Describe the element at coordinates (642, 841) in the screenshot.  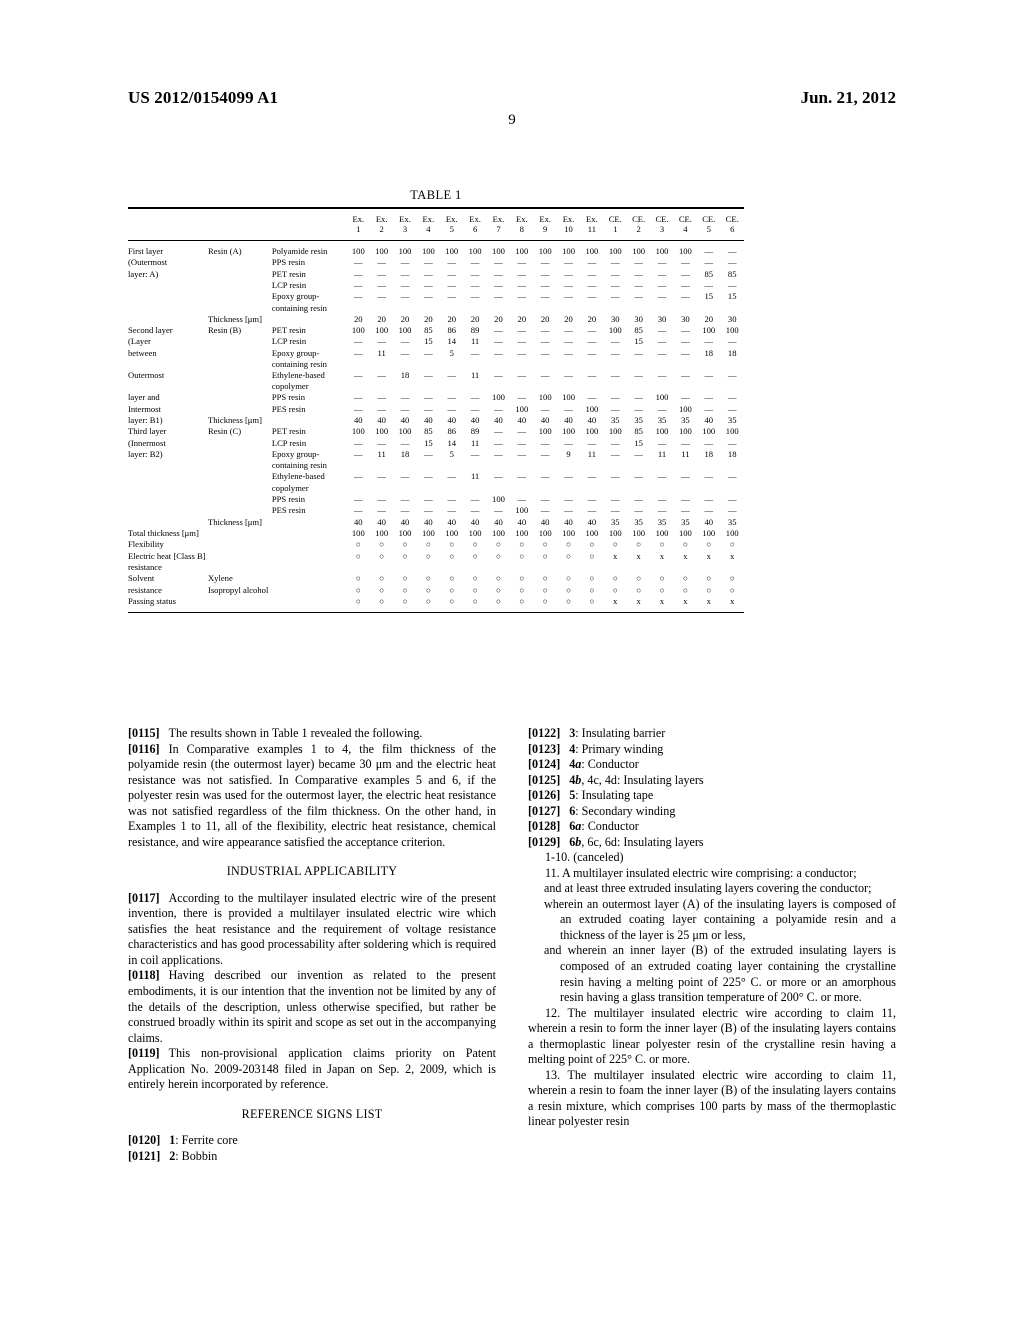
I see `reference-sign-description: , 6c, 6d: Insulating layers` at that location.